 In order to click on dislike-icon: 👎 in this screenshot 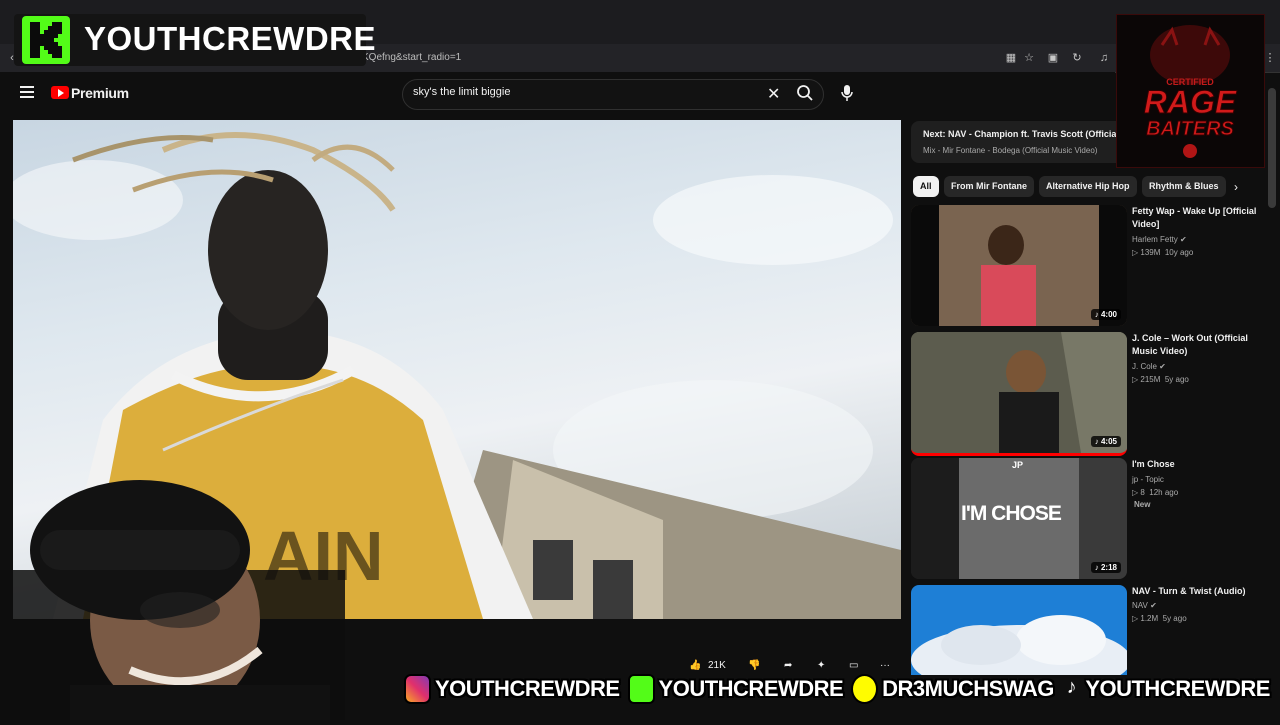, I will do `click(754, 665)`.